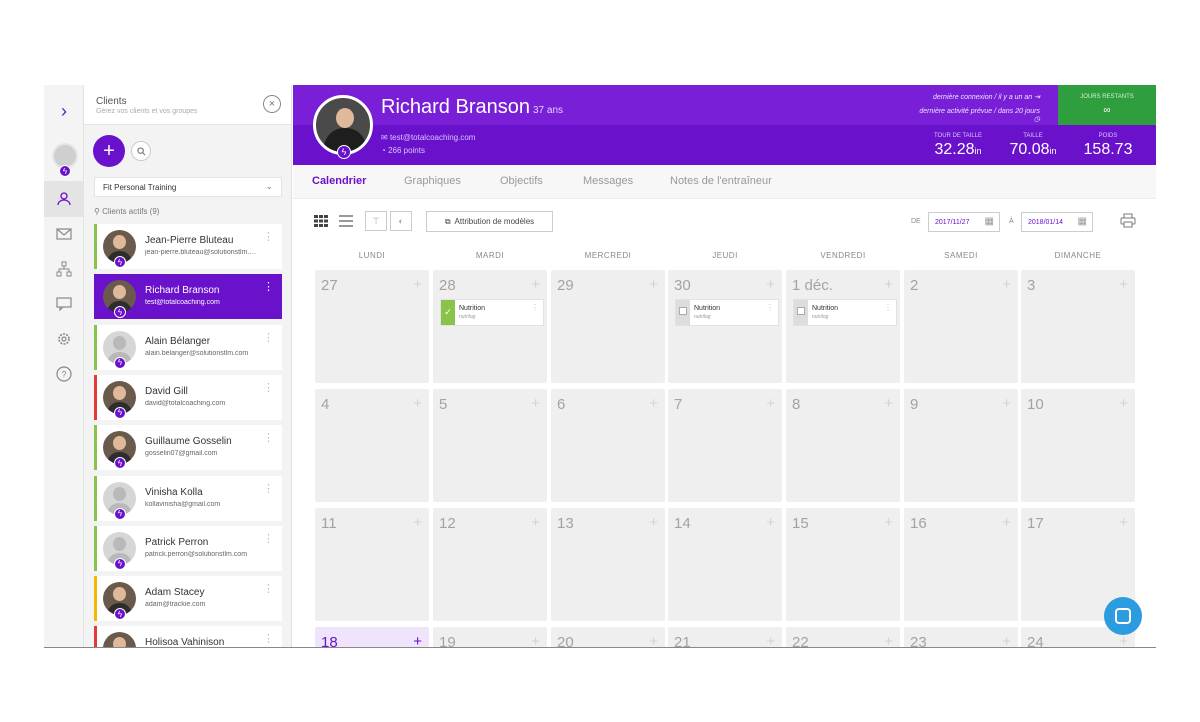  I want to click on checkmark-icon: ✓, so click(448, 312).